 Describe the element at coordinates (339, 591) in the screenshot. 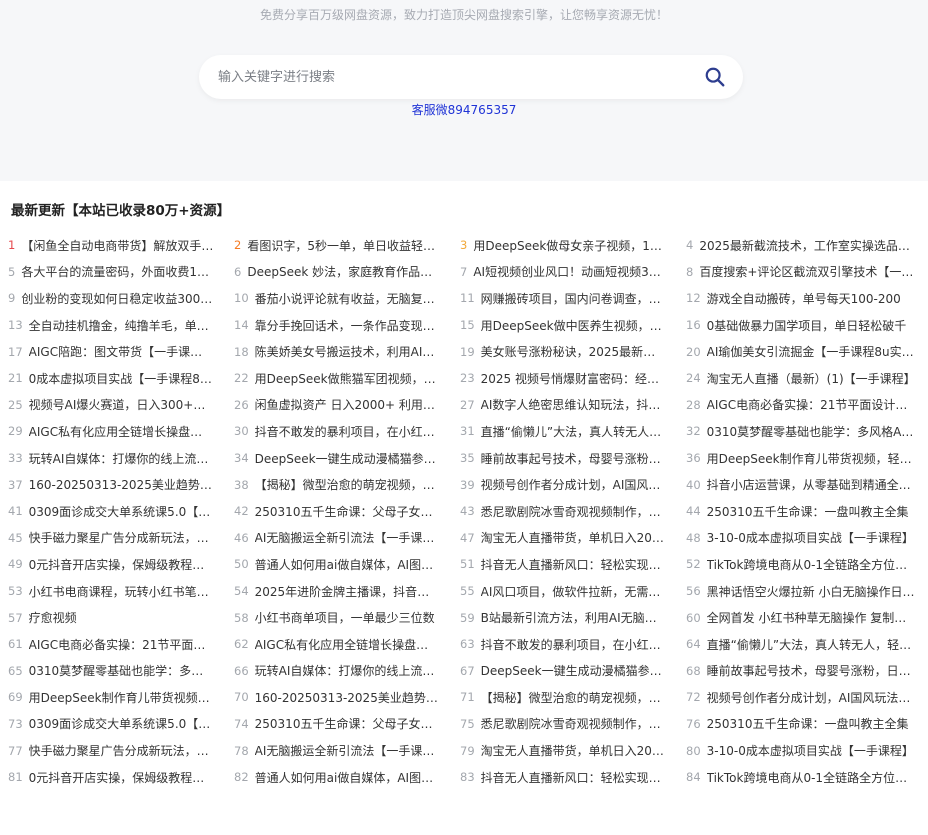

I see `list-item: 54 2025年进阶金牌主播课，抖音的流量密码` at that location.